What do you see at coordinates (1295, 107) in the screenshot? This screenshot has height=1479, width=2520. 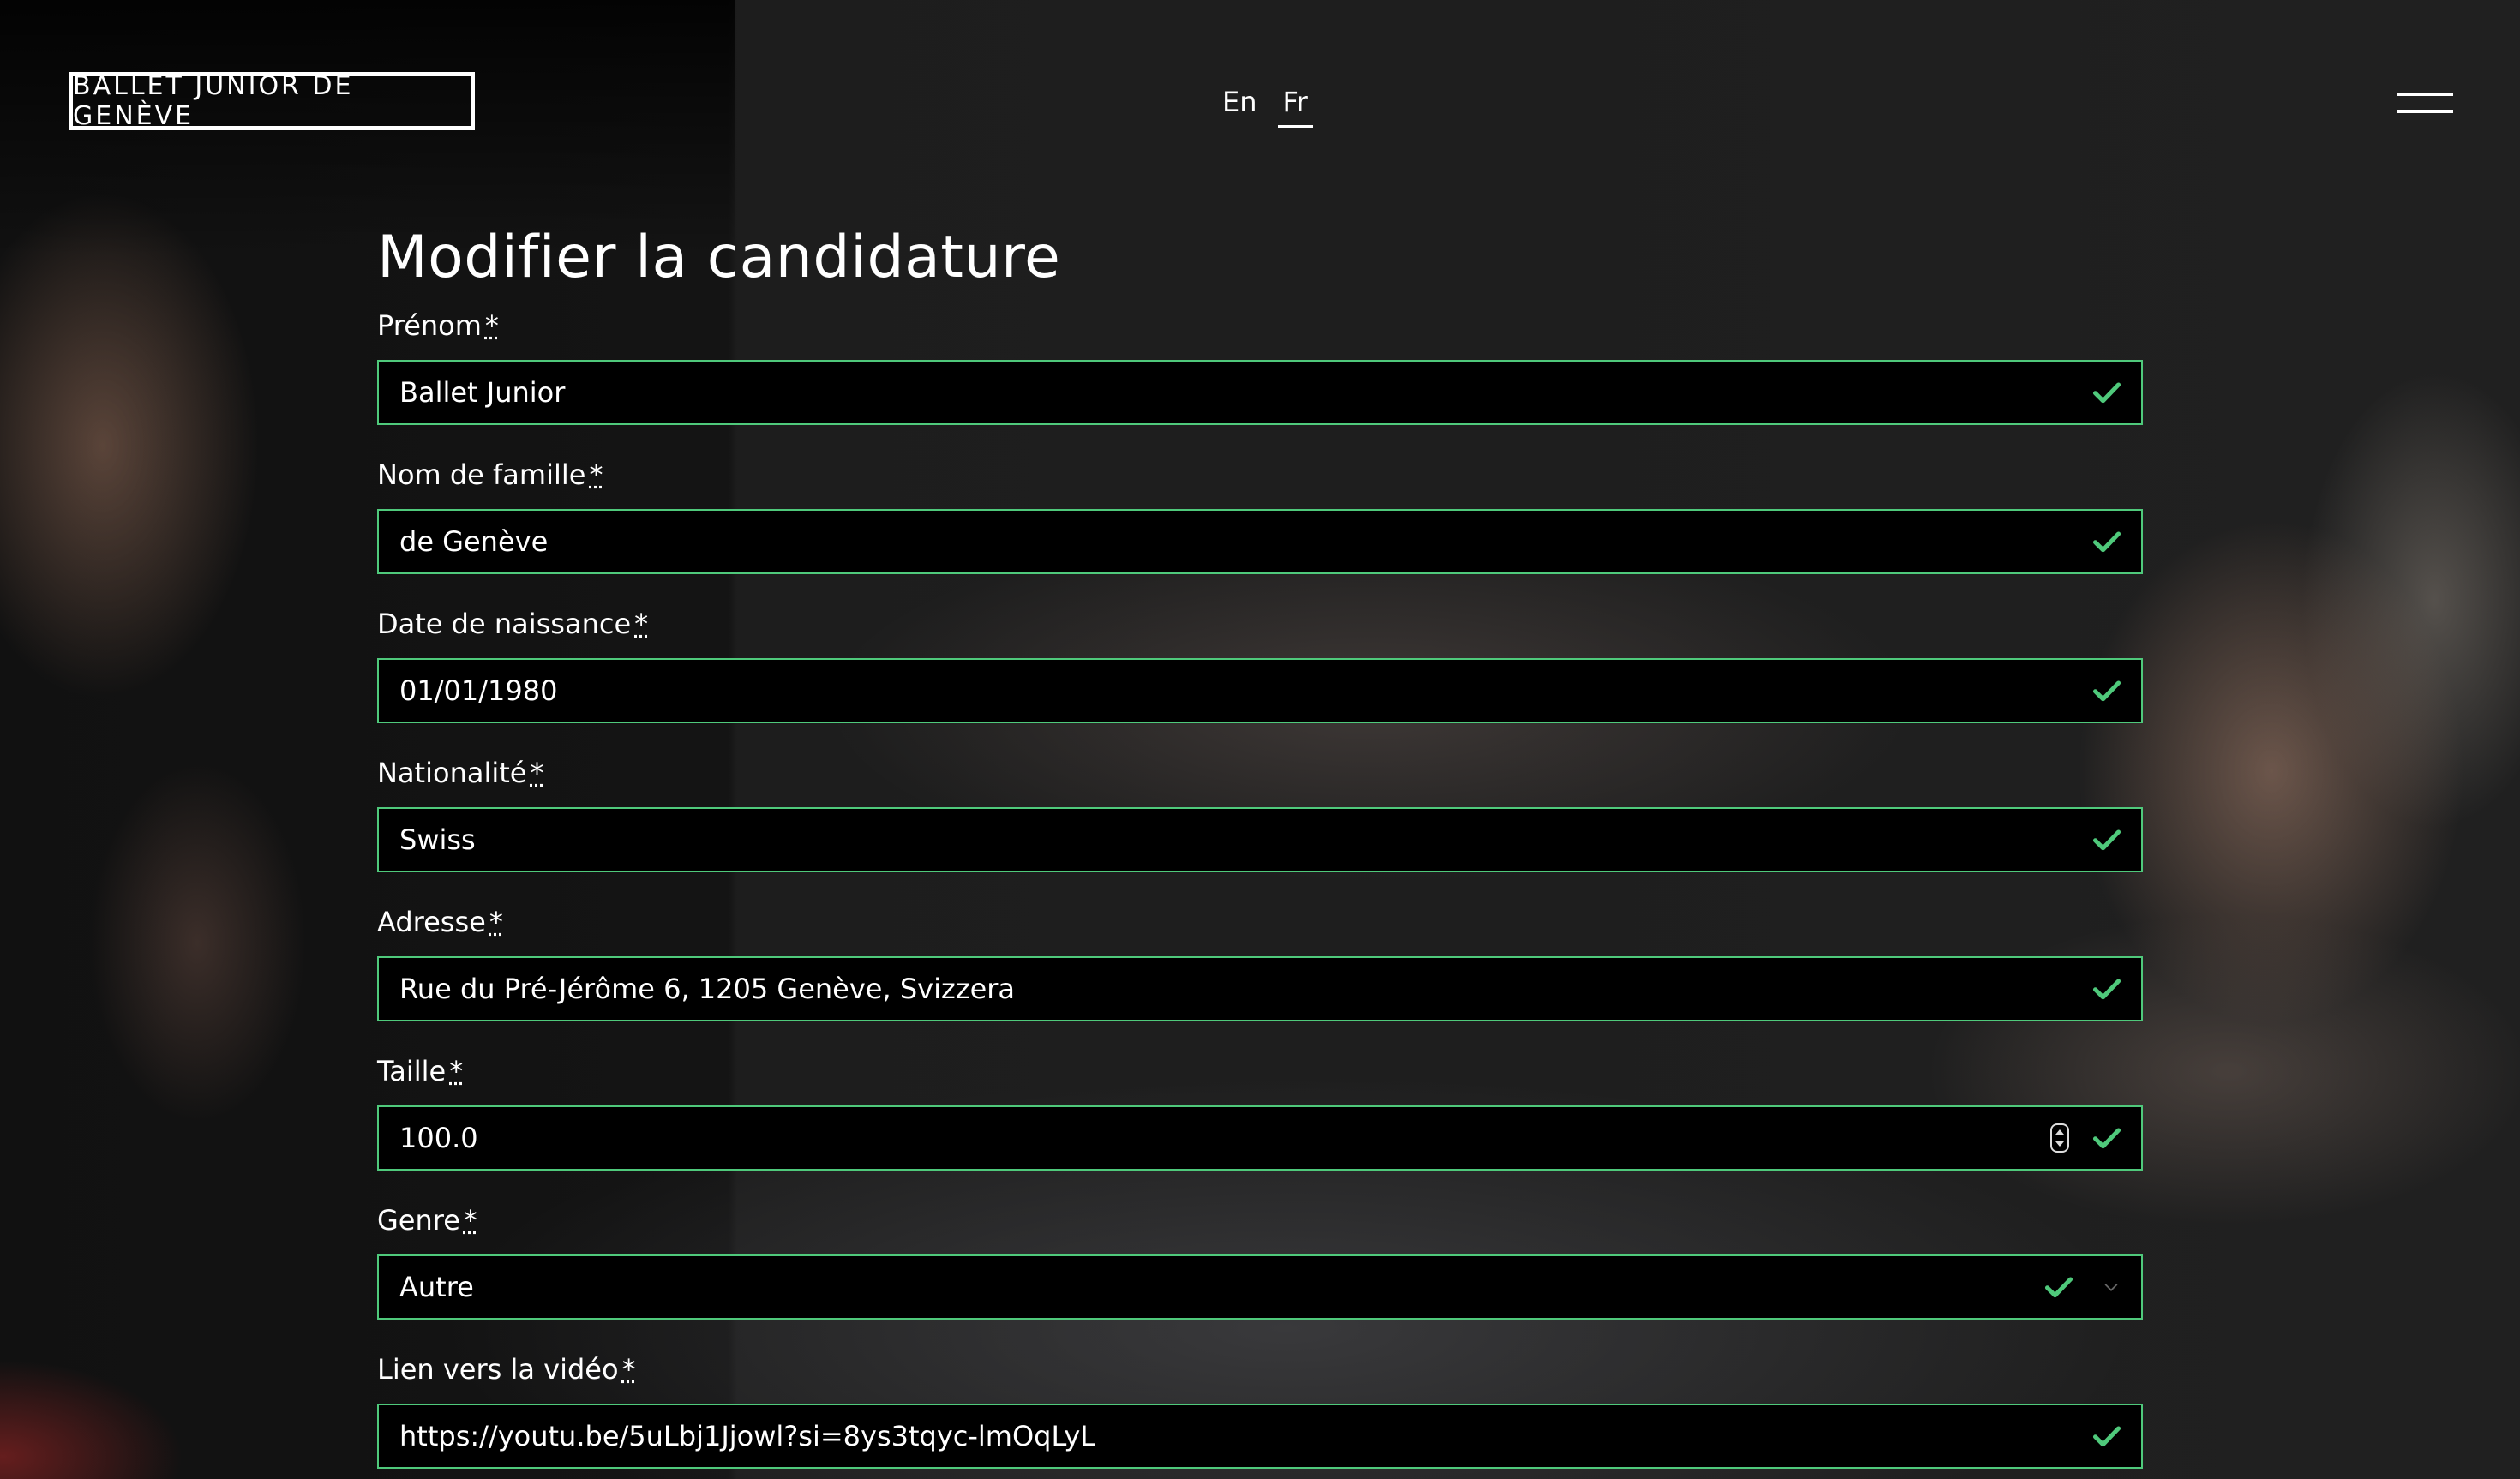 I see `language-fr-link: Fr` at bounding box center [1295, 107].